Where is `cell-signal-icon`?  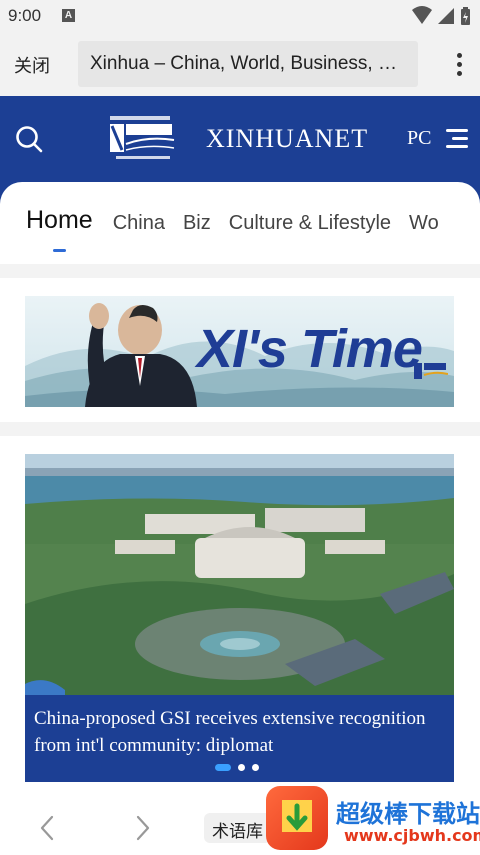 cell-signal-icon is located at coordinates (446, 16).